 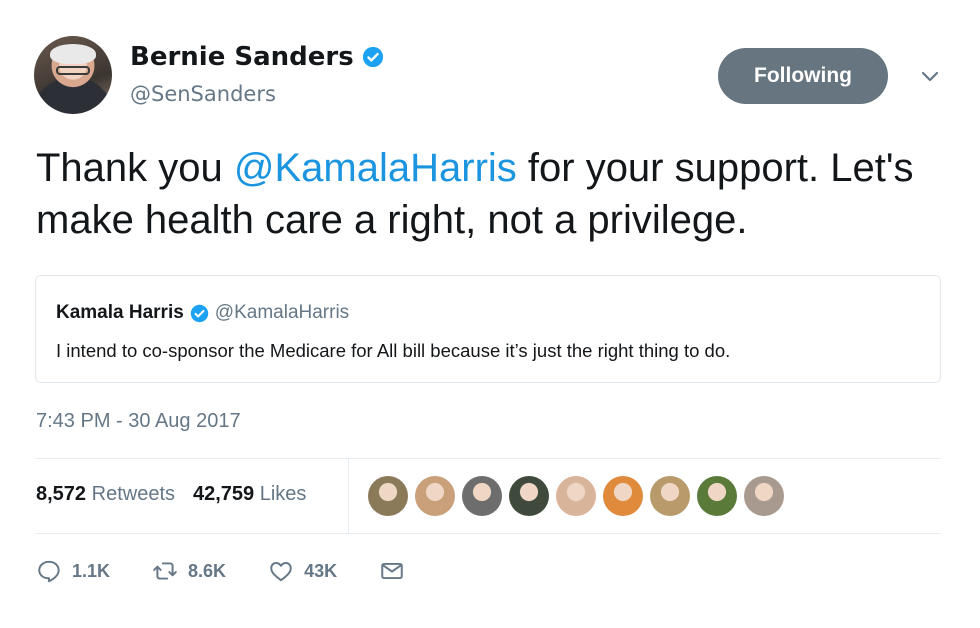 What do you see at coordinates (207, 570) in the screenshot?
I see `retweet-count: 8.6K` at bounding box center [207, 570].